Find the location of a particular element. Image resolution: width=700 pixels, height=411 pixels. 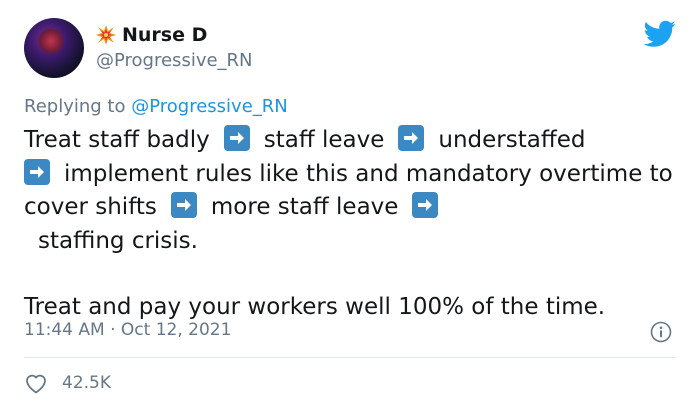

reply-mention-link: @Progressive_RN is located at coordinates (209, 106).